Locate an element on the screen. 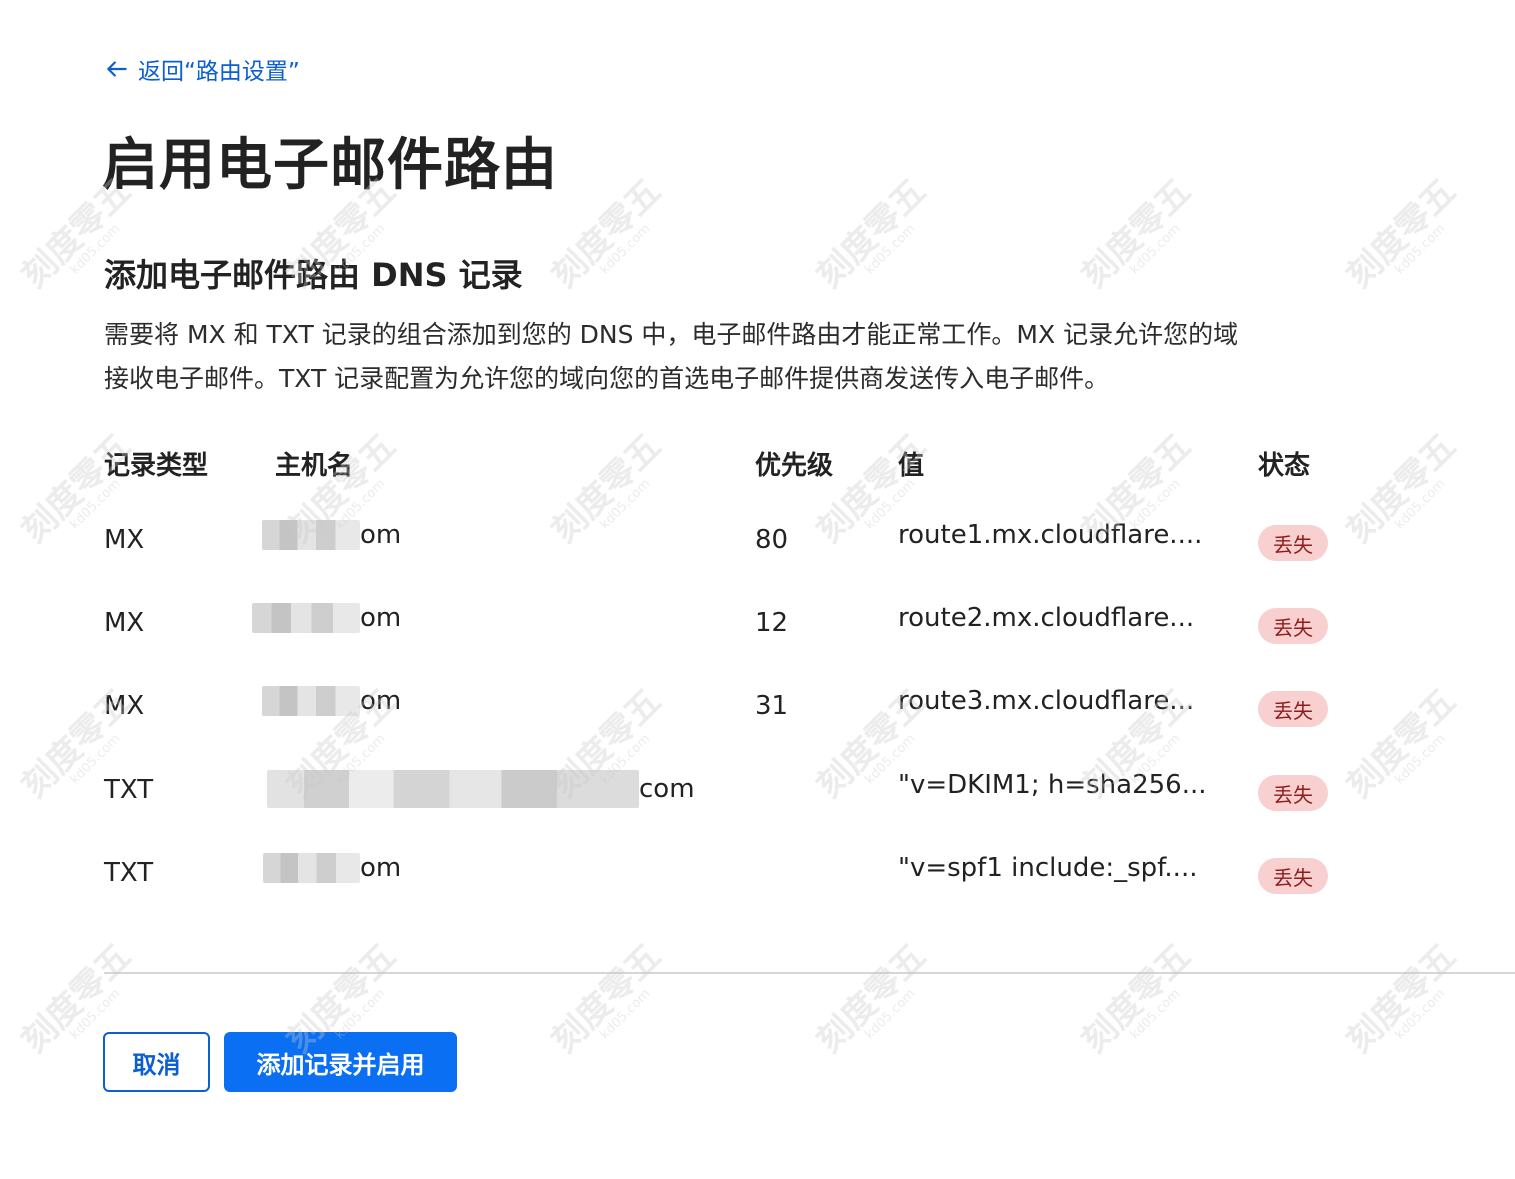 The height and width of the screenshot is (1179, 1515). column-header-hostname: 主机名 is located at coordinates (314, 466).